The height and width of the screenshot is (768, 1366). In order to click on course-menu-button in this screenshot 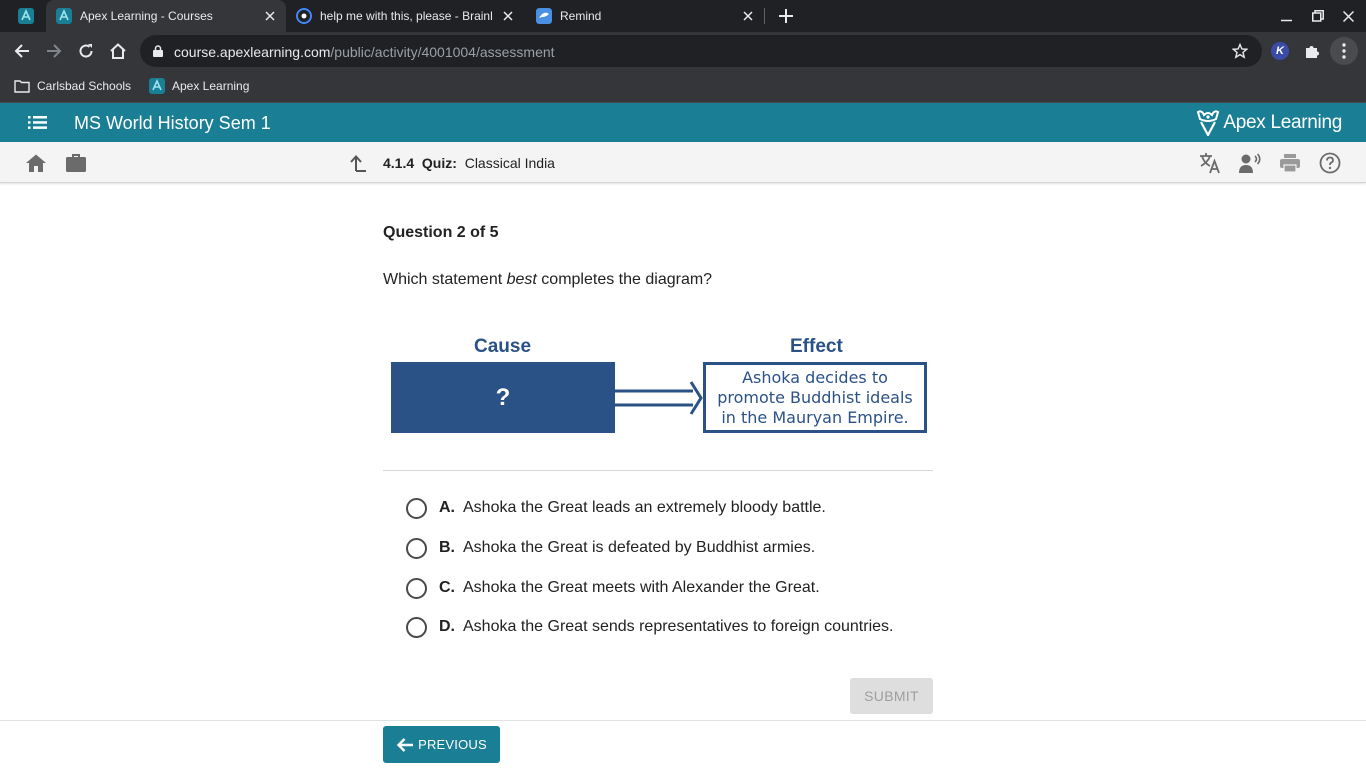, I will do `click(37, 122)`.